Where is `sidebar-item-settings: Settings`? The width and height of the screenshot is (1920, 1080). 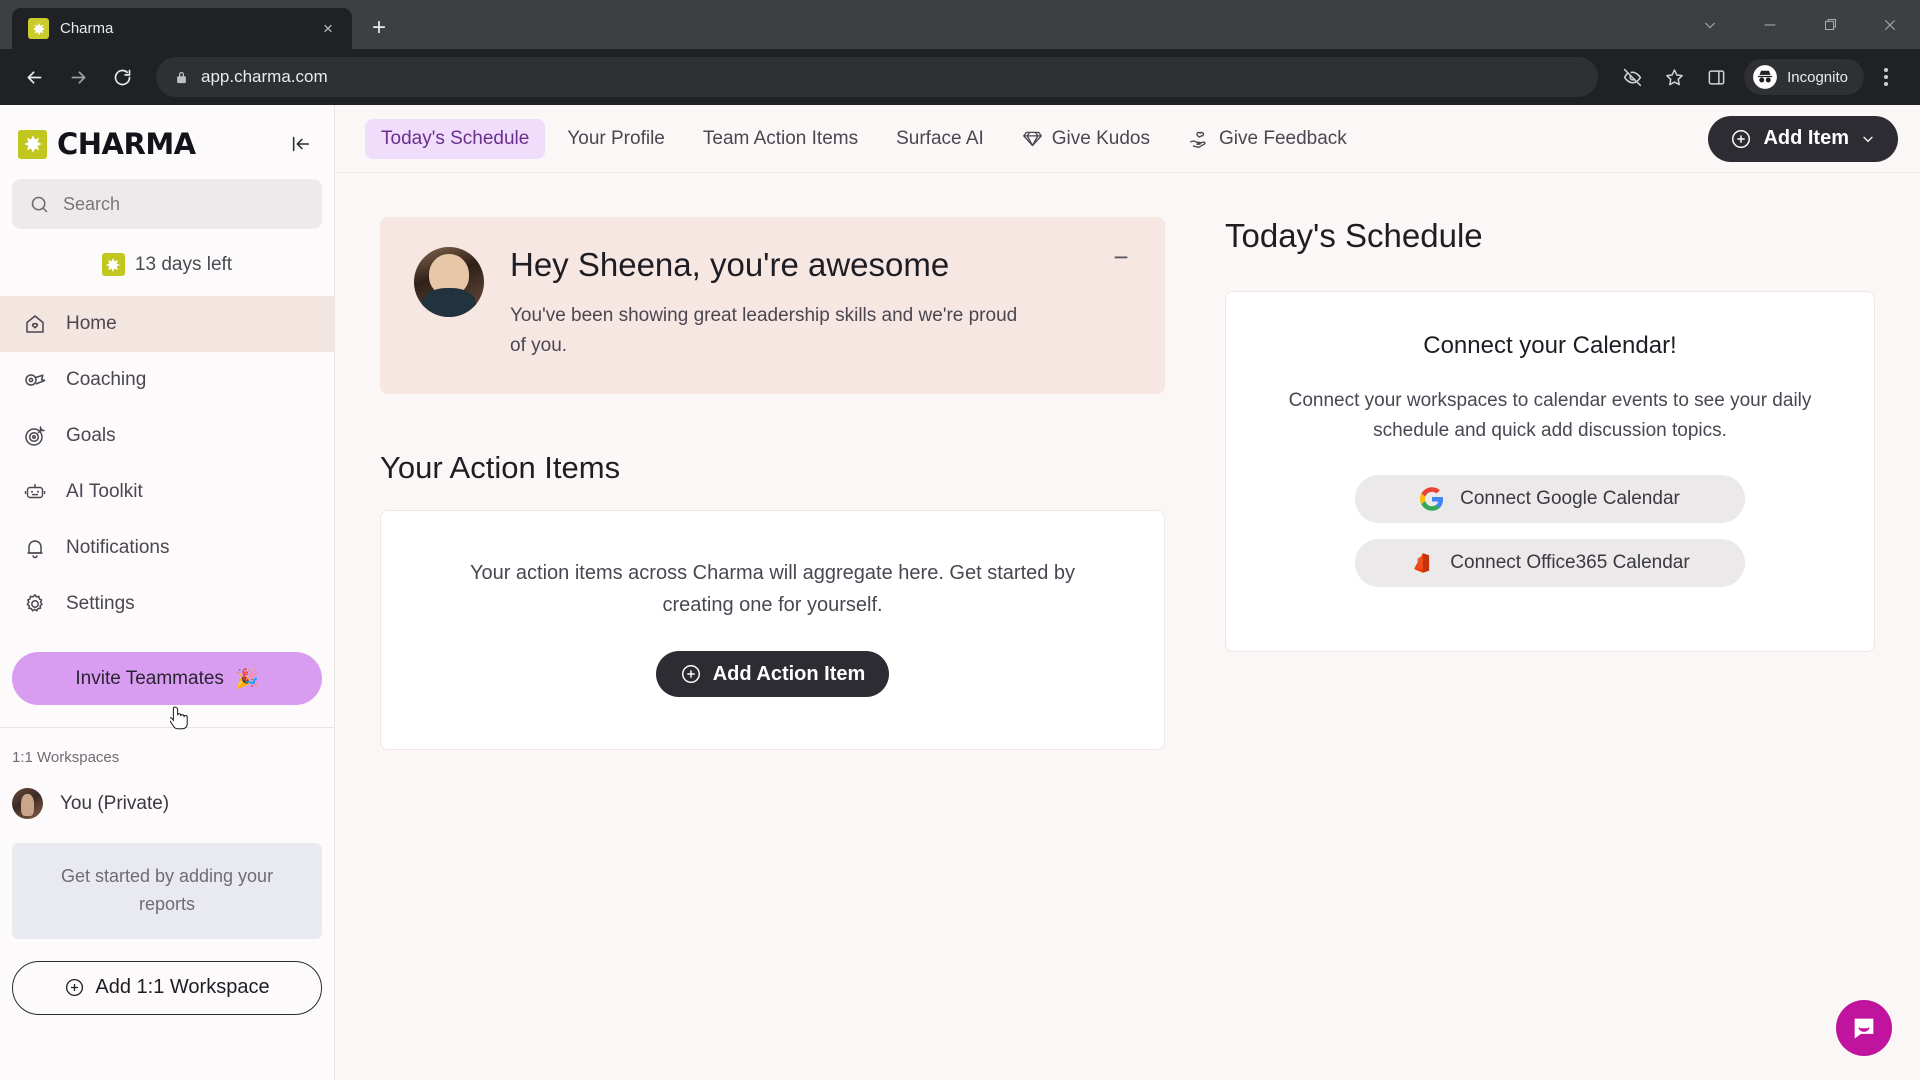 sidebar-item-settings: Settings is located at coordinates (167, 604).